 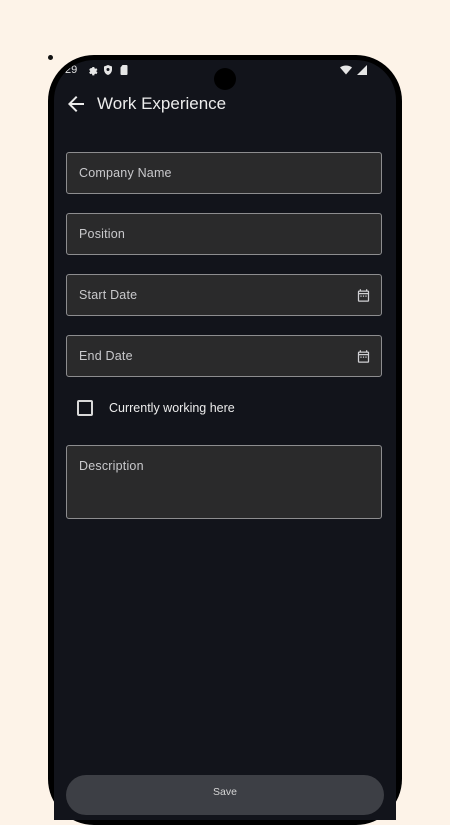 What do you see at coordinates (102, 234) in the screenshot?
I see `position-placeholder: Position` at bounding box center [102, 234].